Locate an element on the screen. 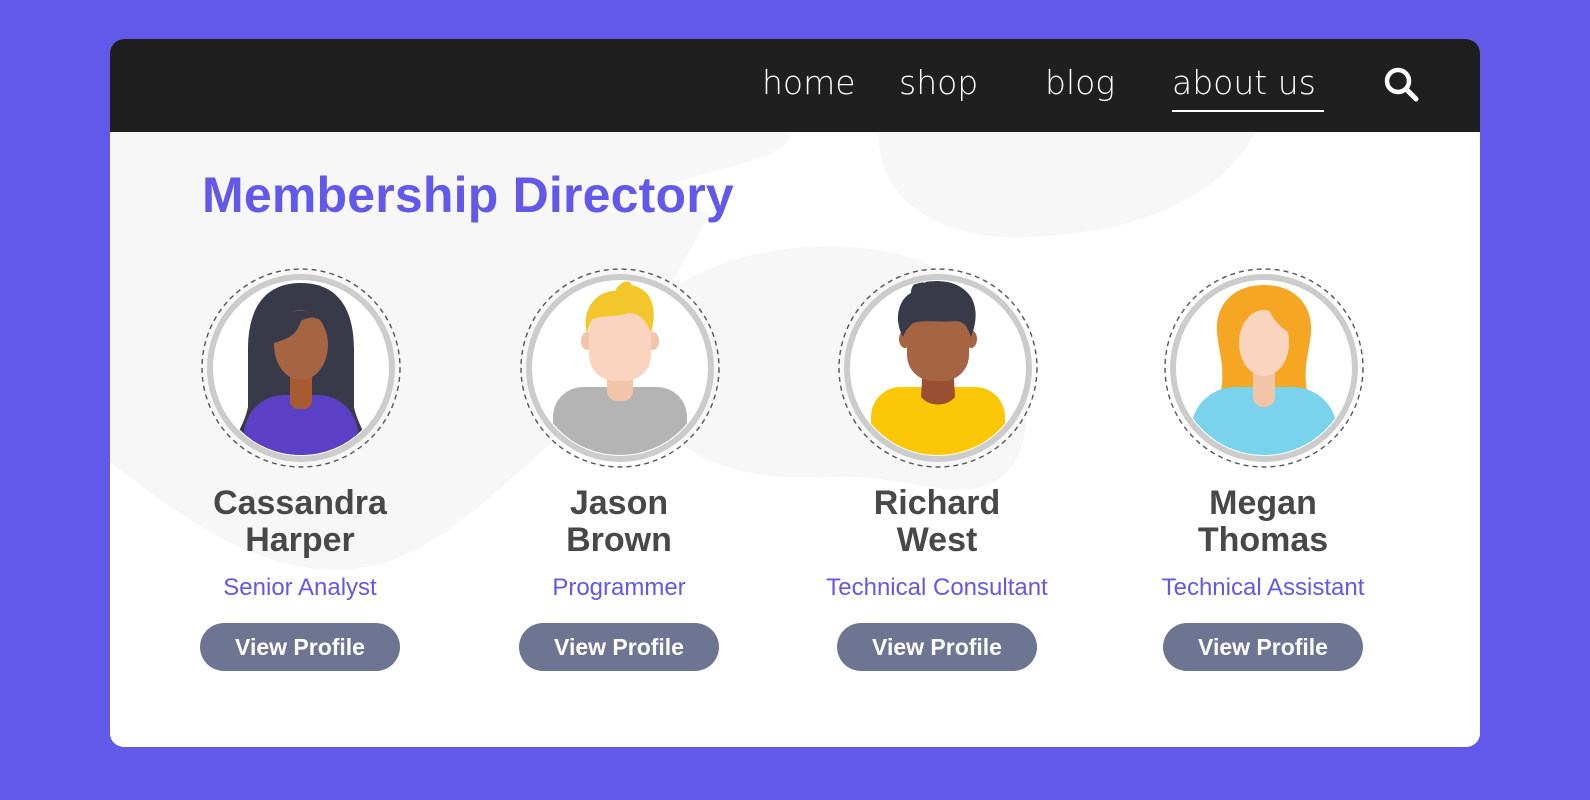 The width and height of the screenshot is (1590, 800). name-line-1: Megan is located at coordinates (1263, 503).